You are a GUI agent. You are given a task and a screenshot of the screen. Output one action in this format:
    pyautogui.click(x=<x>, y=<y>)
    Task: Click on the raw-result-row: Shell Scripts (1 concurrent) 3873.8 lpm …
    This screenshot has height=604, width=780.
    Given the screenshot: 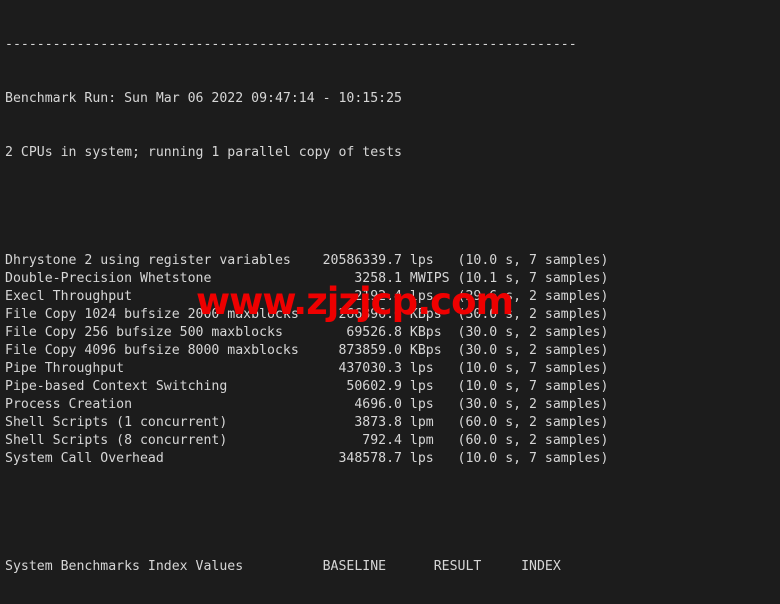 What is the action you would take?
    pyautogui.click(x=307, y=422)
    